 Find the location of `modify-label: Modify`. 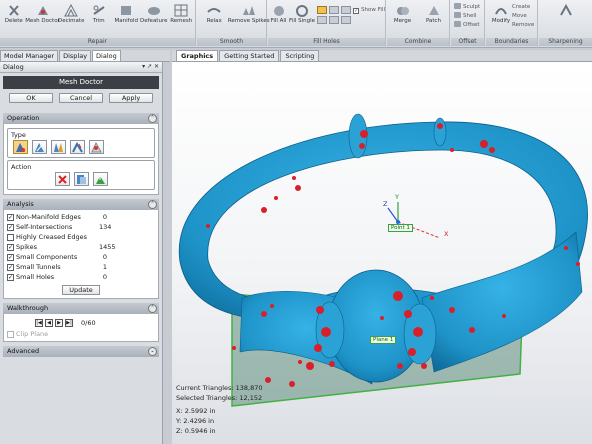

modify-label: Modify is located at coordinates (501, 21).